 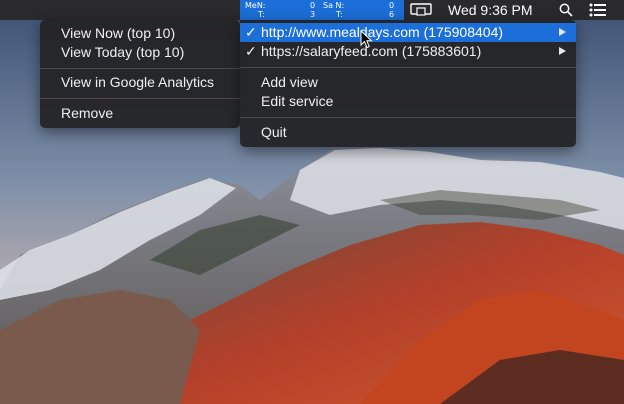 I want to click on edit-service-label: Edit service, so click(x=297, y=101).